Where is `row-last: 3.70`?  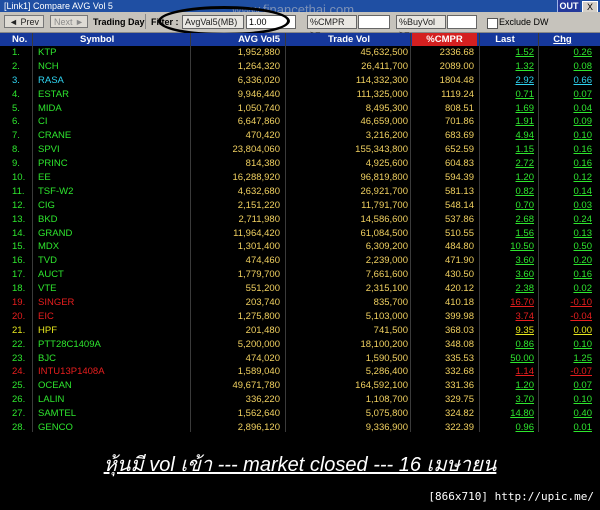 row-last: 3.70 is located at coordinates (525, 400).